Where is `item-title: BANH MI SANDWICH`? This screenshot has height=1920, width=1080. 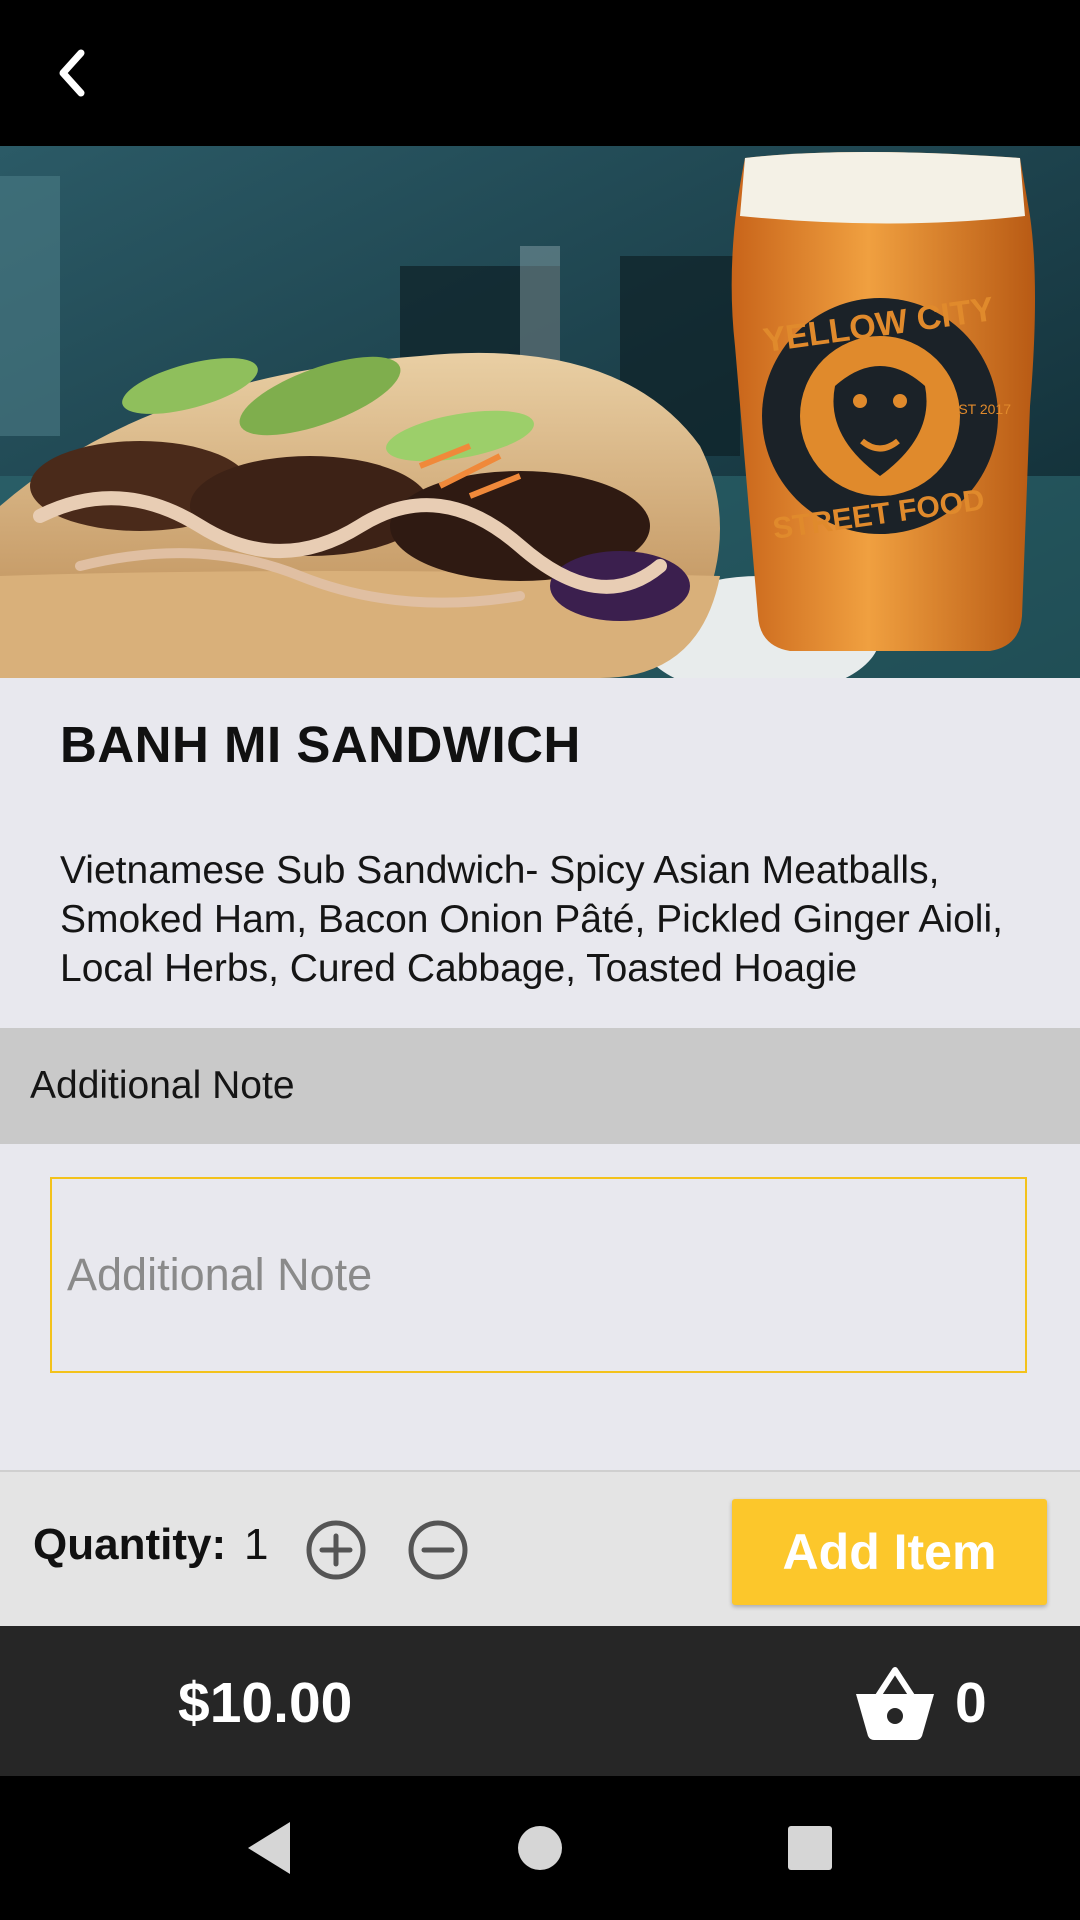
item-title: BANH MI SANDWICH is located at coordinates (320, 744).